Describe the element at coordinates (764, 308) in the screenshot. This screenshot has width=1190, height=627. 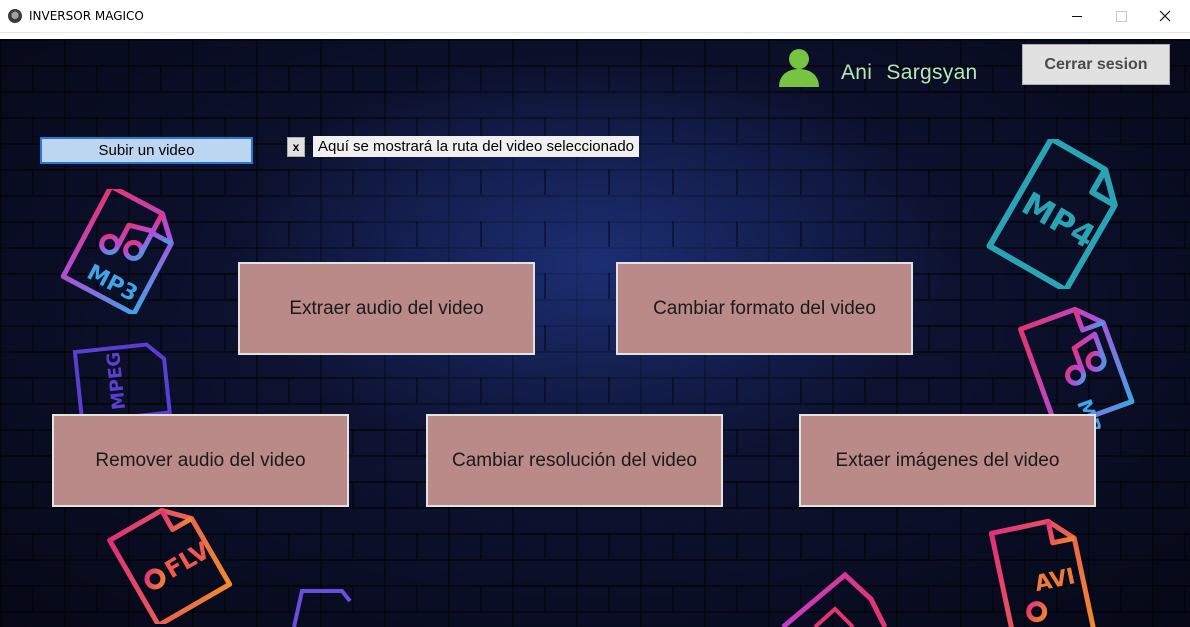
I see `change-format-button: Cambiar formato del video` at that location.